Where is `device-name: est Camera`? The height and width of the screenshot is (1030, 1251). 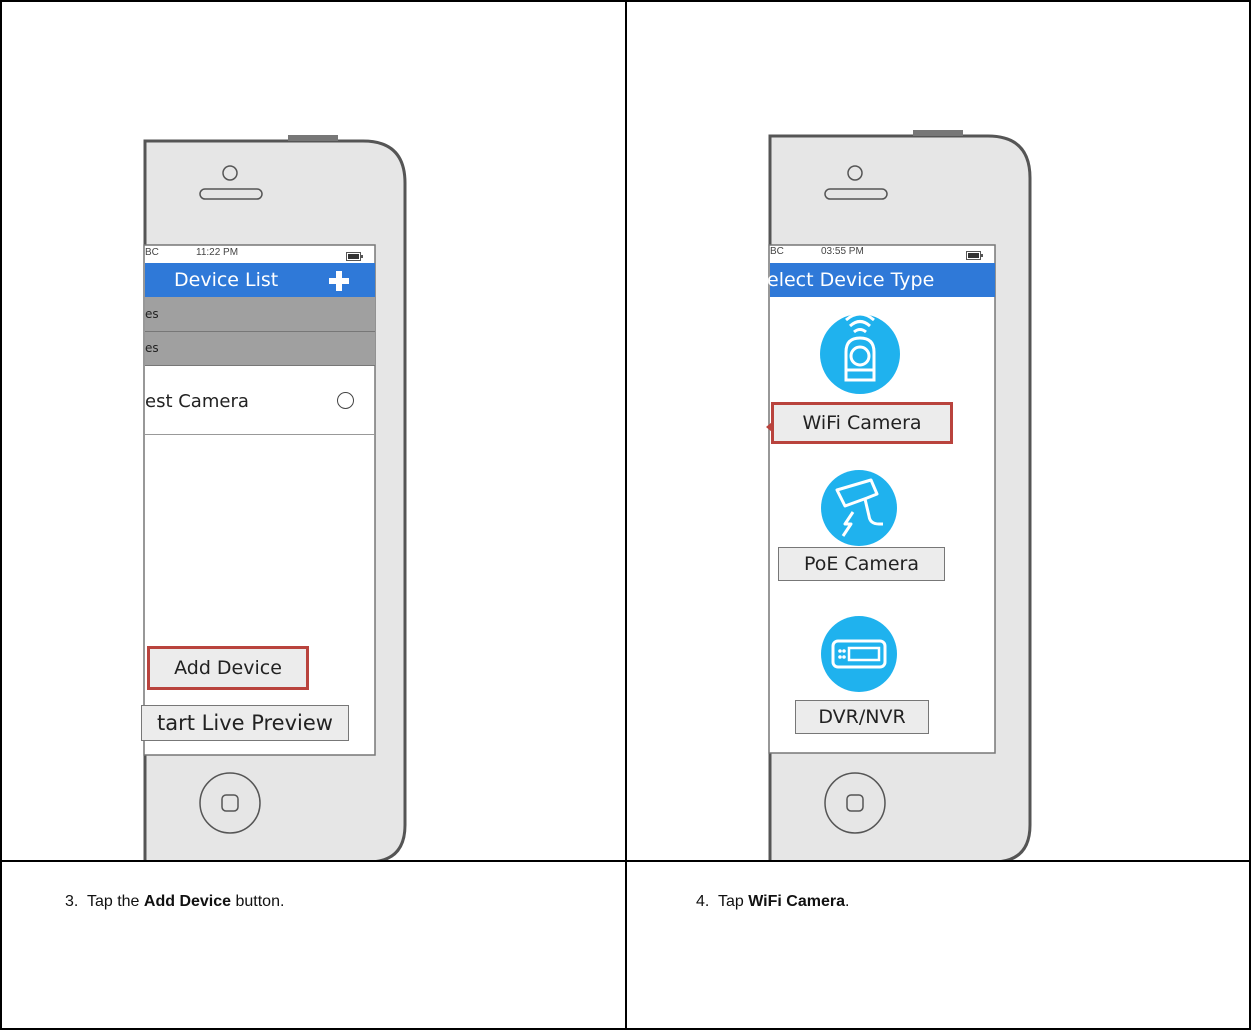 device-name: est Camera is located at coordinates (197, 401).